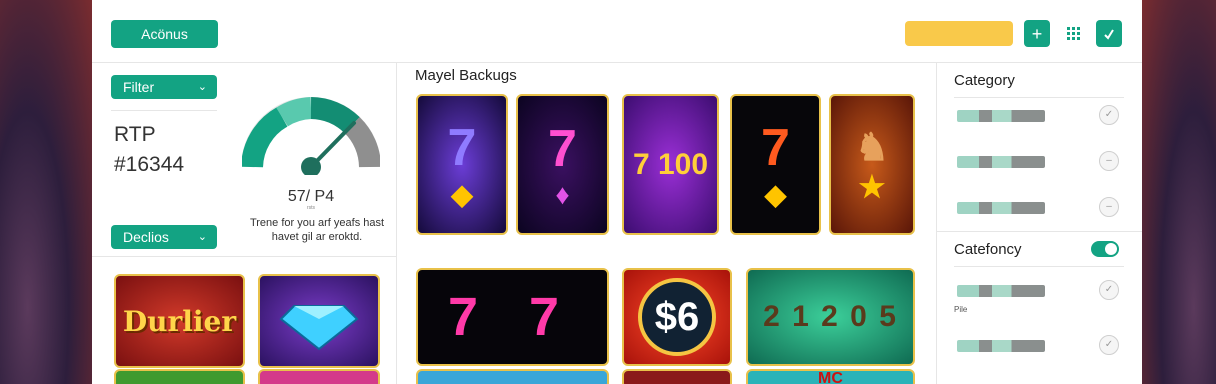 This screenshot has height=384, width=1216. I want to click on diamond-icon, so click(319, 328).